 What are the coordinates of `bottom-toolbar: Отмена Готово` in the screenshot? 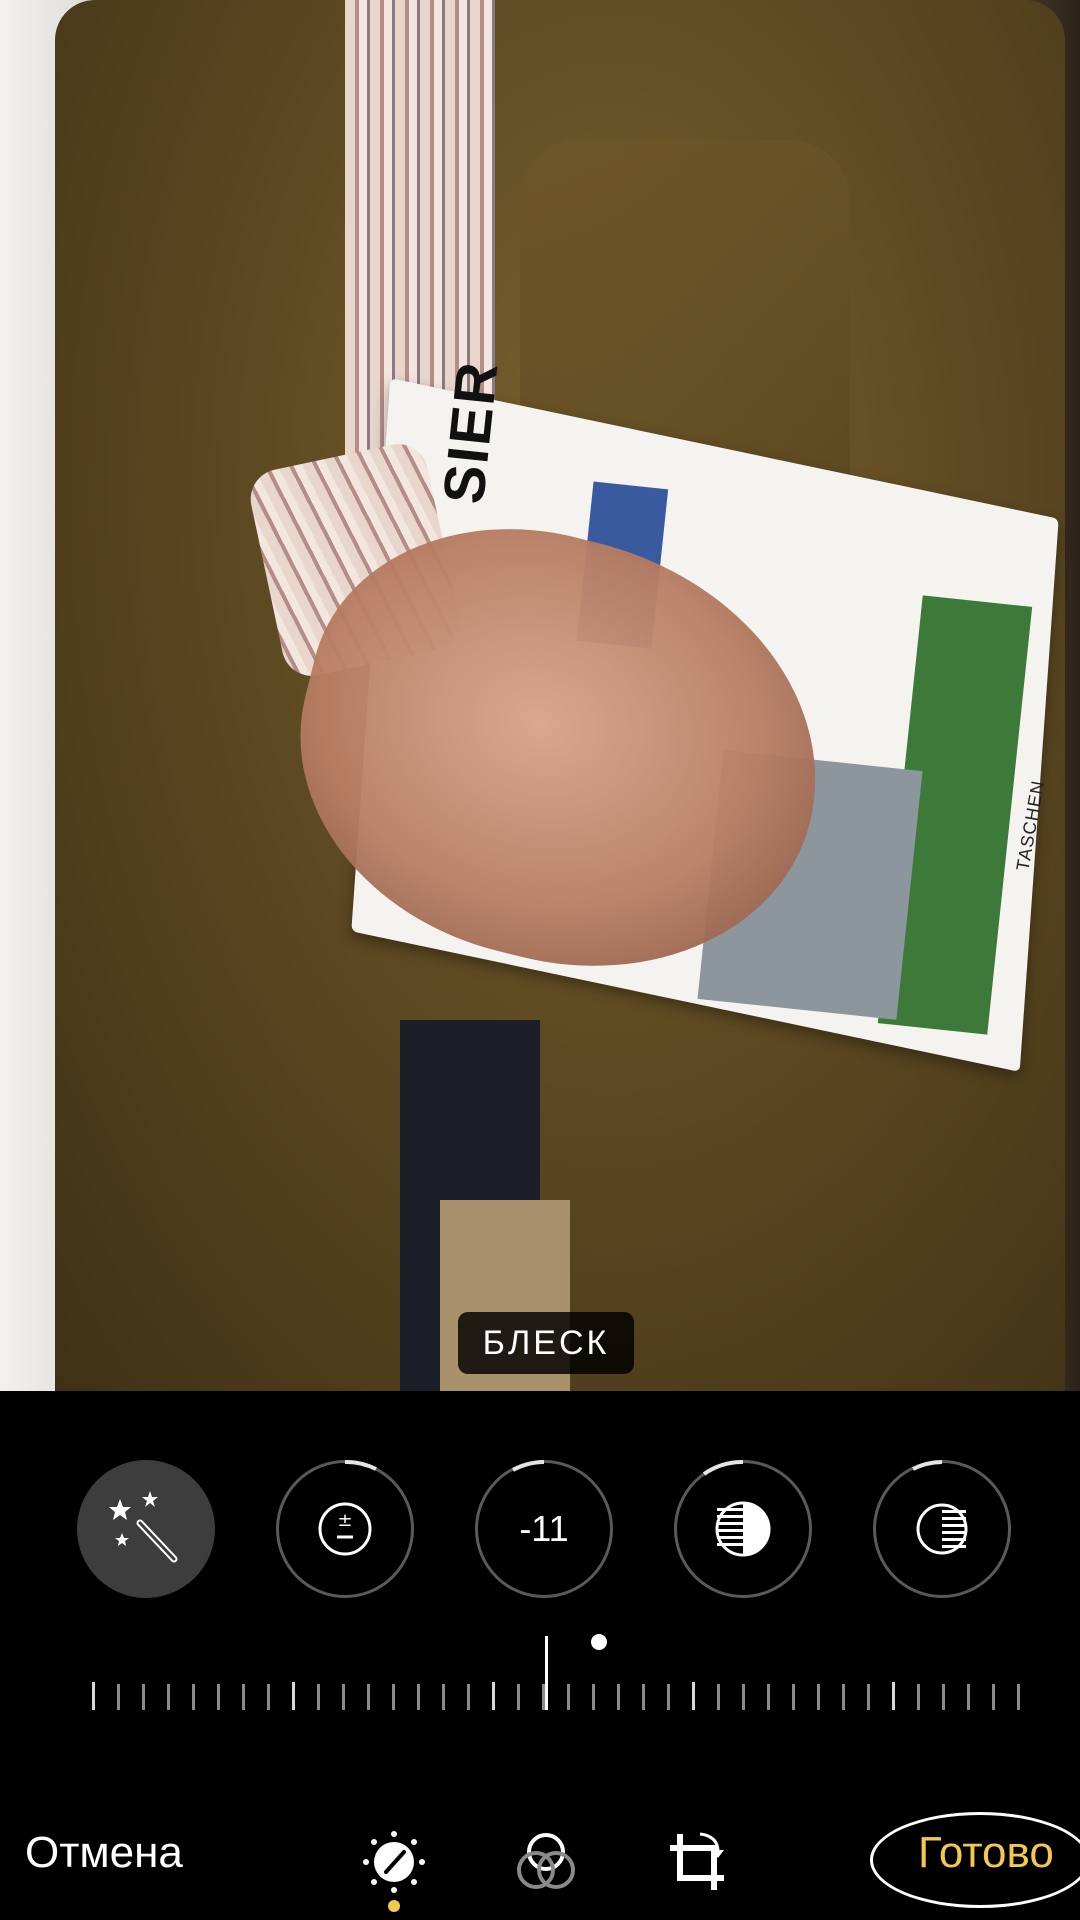 It's located at (540, 1860).